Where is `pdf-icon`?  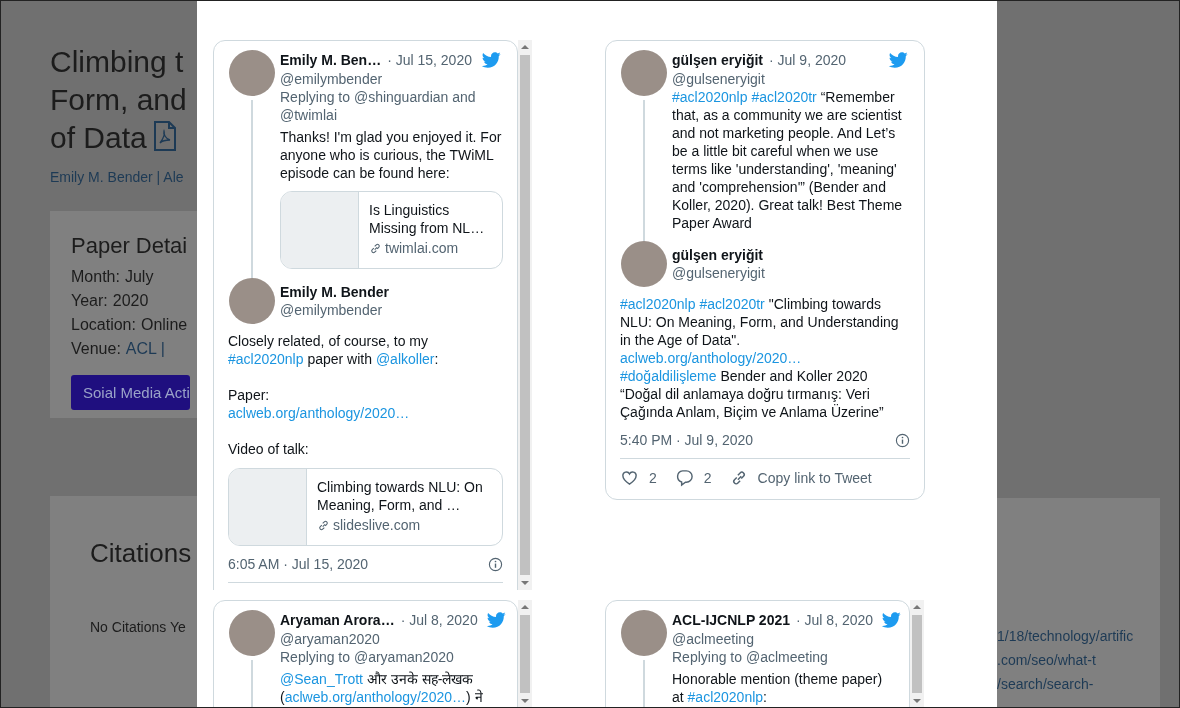
pdf-icon is located at coordinates (164, 136).